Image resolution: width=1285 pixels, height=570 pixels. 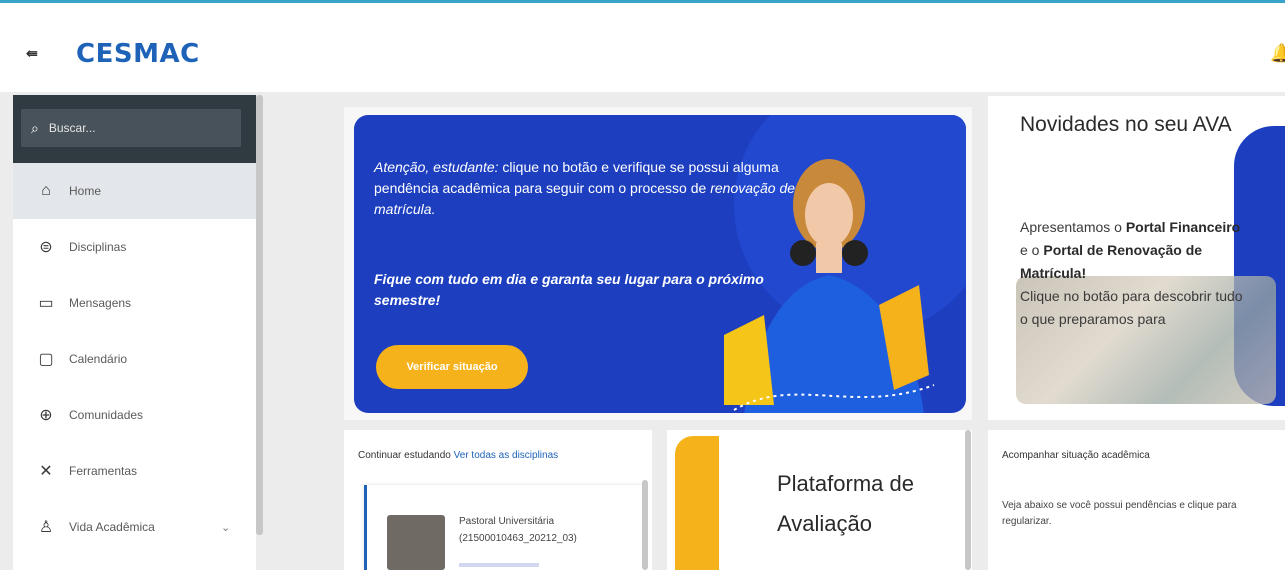 I want to click on course-progress-bar, so click(x=499, y=565).